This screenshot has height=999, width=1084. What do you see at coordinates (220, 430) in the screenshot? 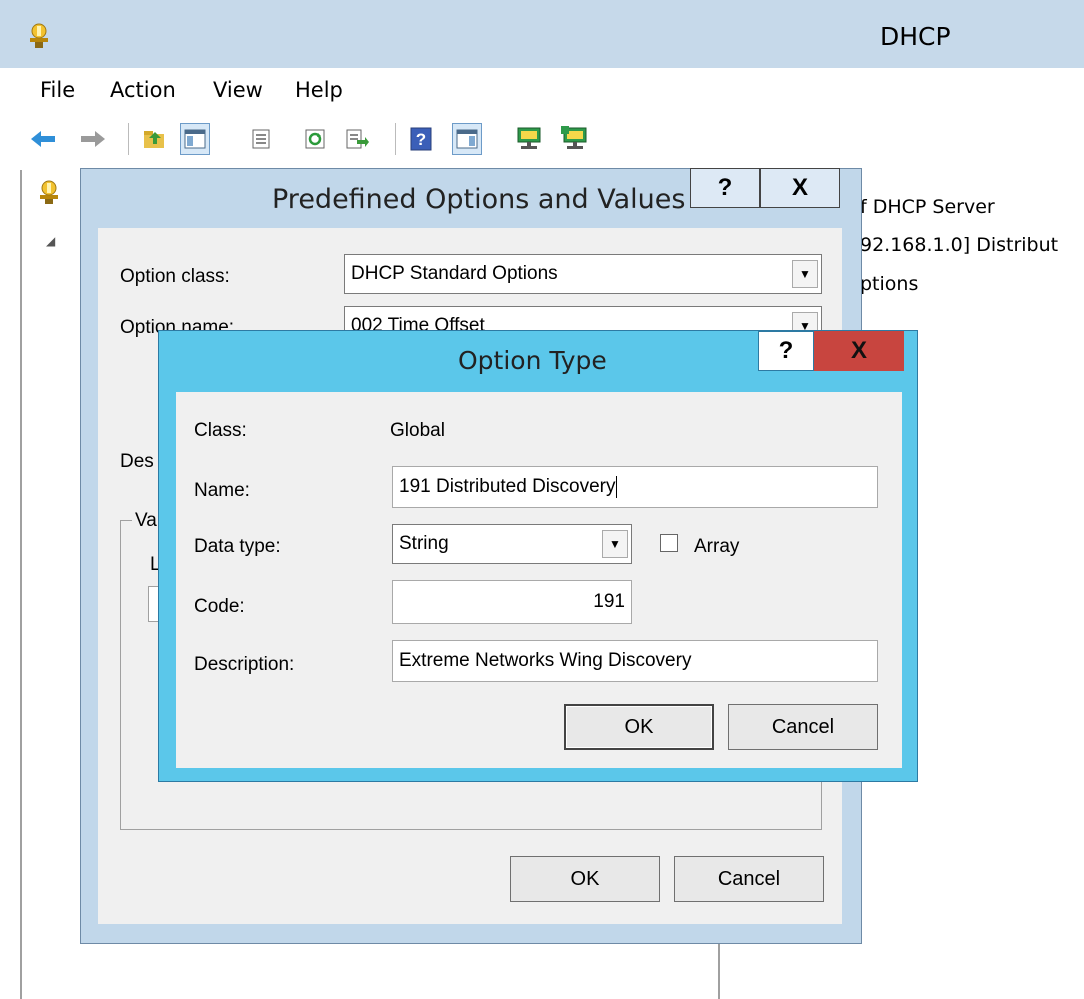
I see `class-label: Class:` at bounding box center [220, 430].